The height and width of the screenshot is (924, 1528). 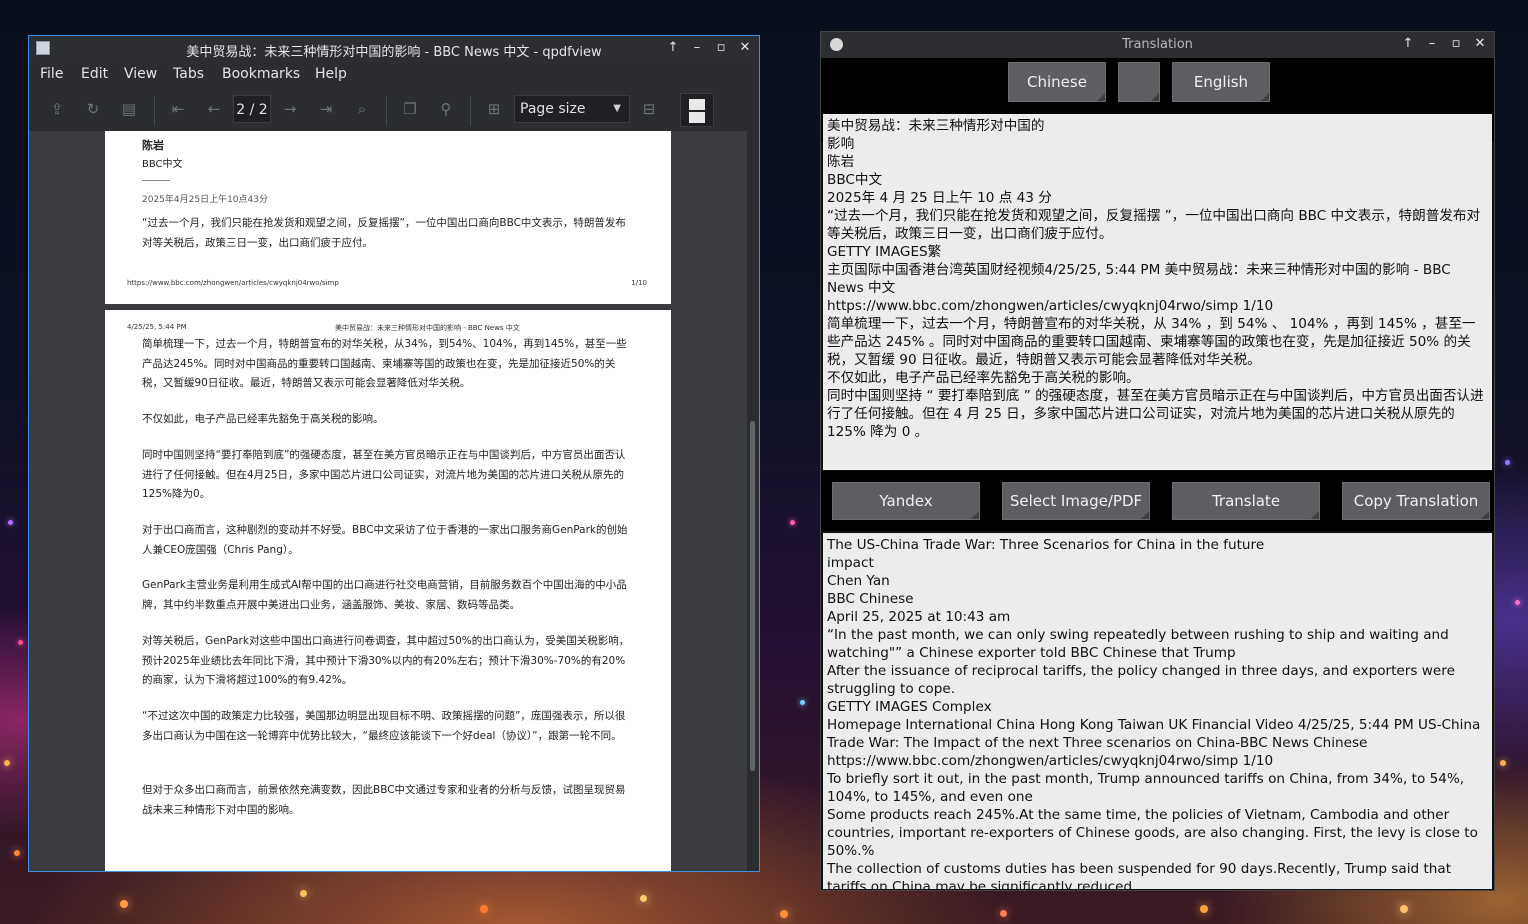 I want to click on zoom-out-icon: ⊟, so click(x=649, y=109).